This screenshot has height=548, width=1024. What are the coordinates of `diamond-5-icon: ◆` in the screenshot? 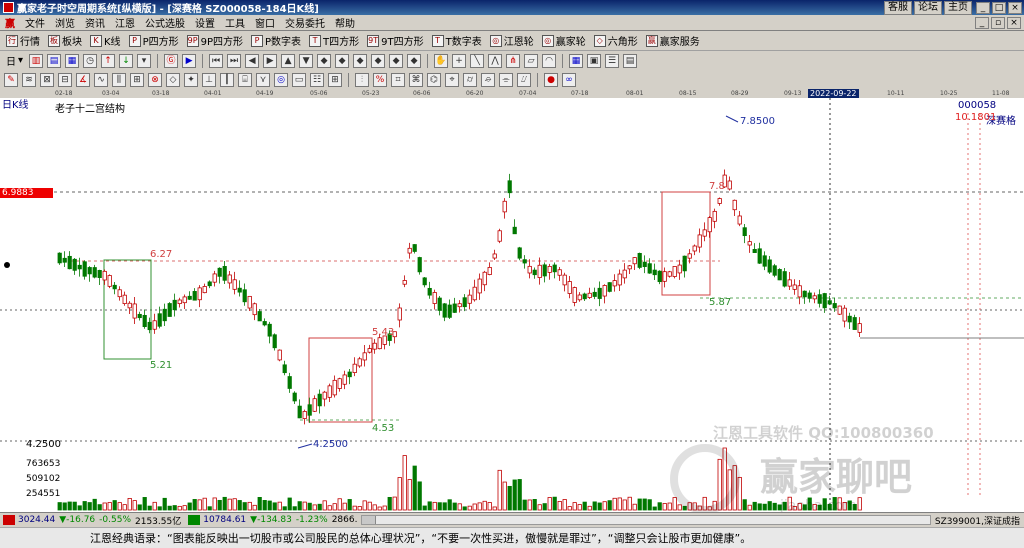 It's located at (396, 60).